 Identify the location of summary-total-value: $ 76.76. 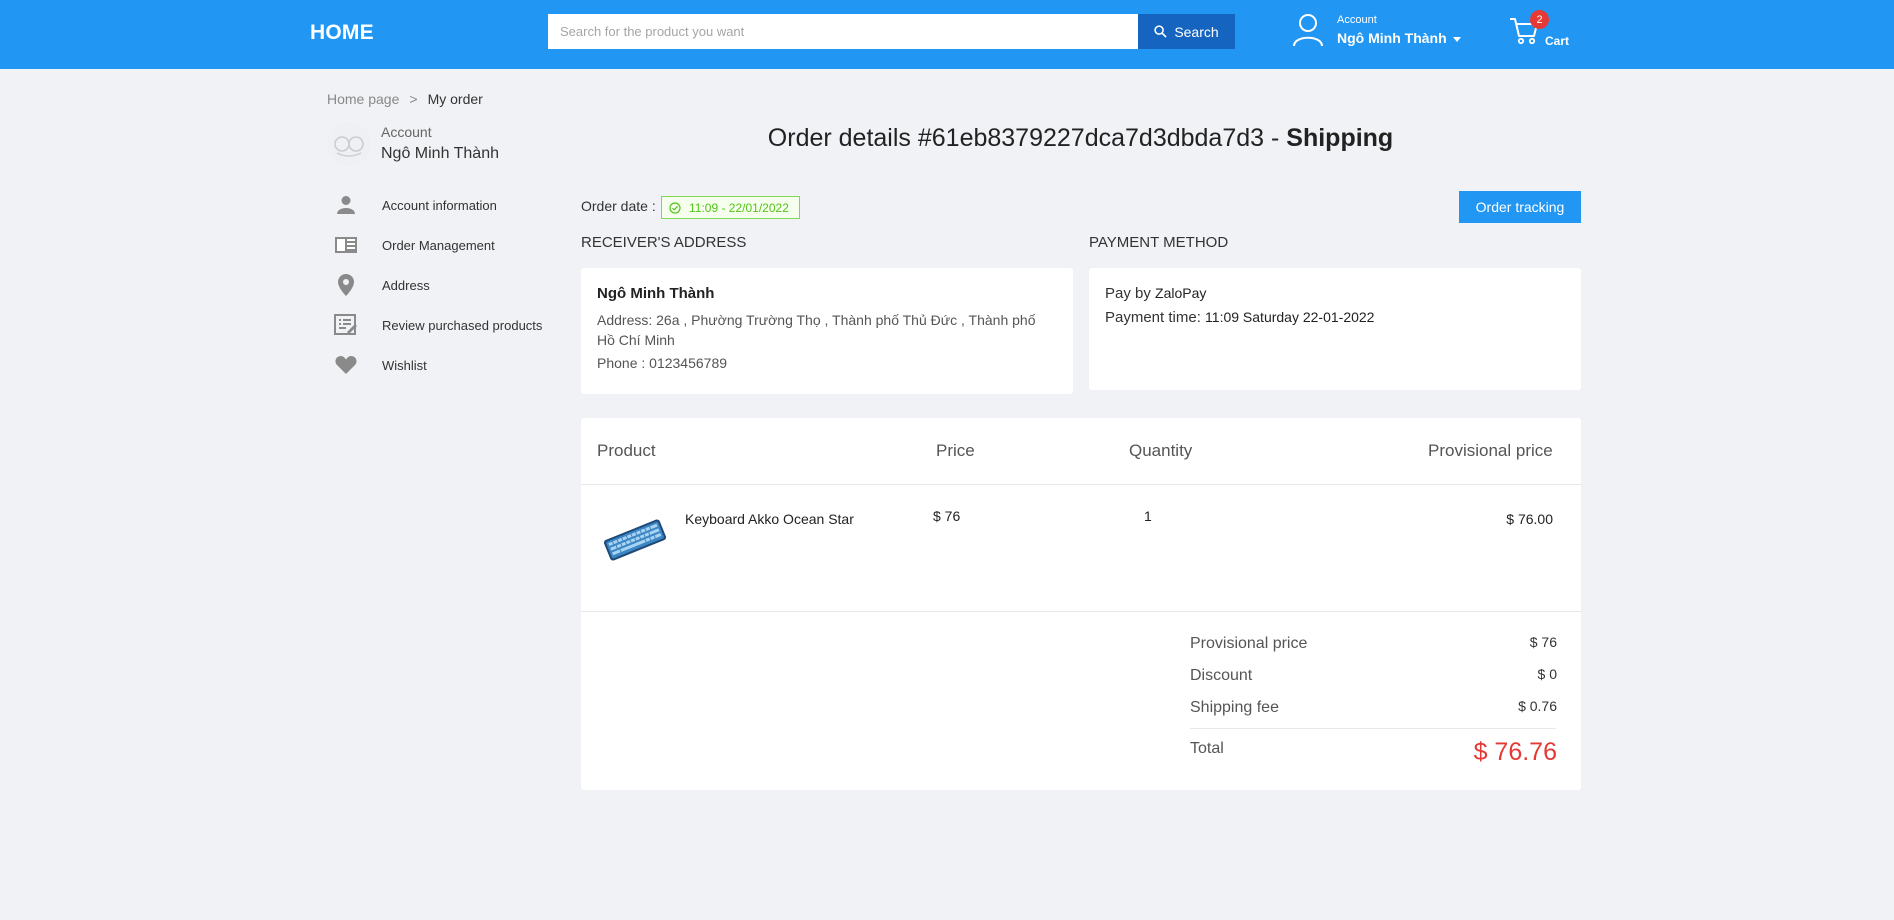
(1515, 752).